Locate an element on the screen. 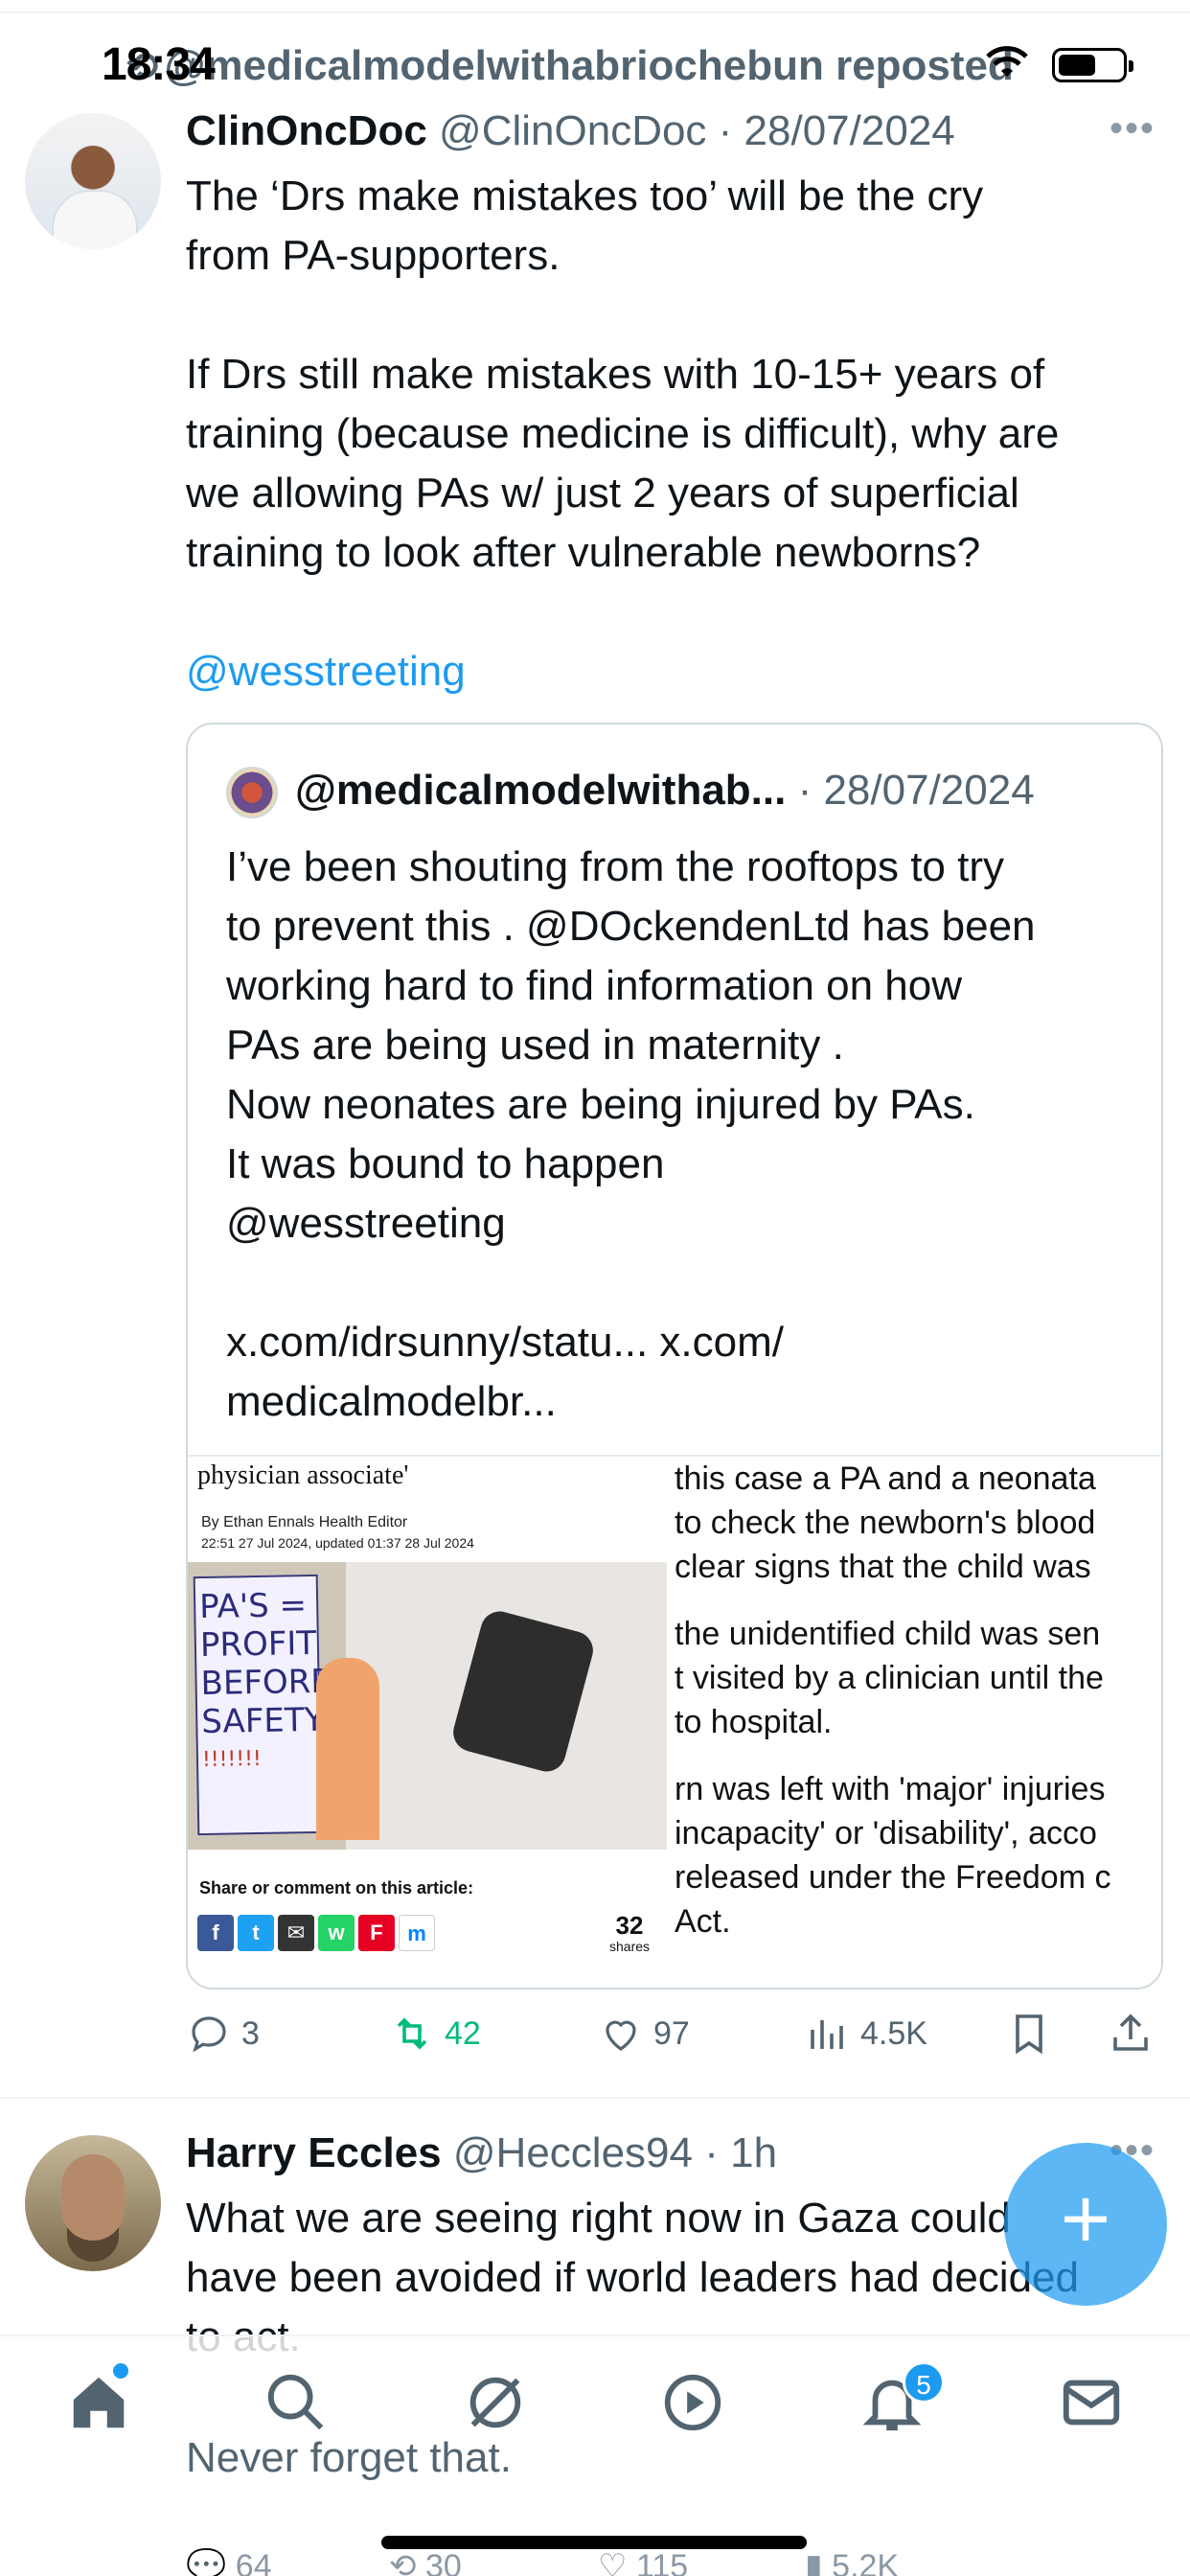 The width and height of the screenshot is (1190, 2576). wifi-icon is located at coordinates (1007, 62).